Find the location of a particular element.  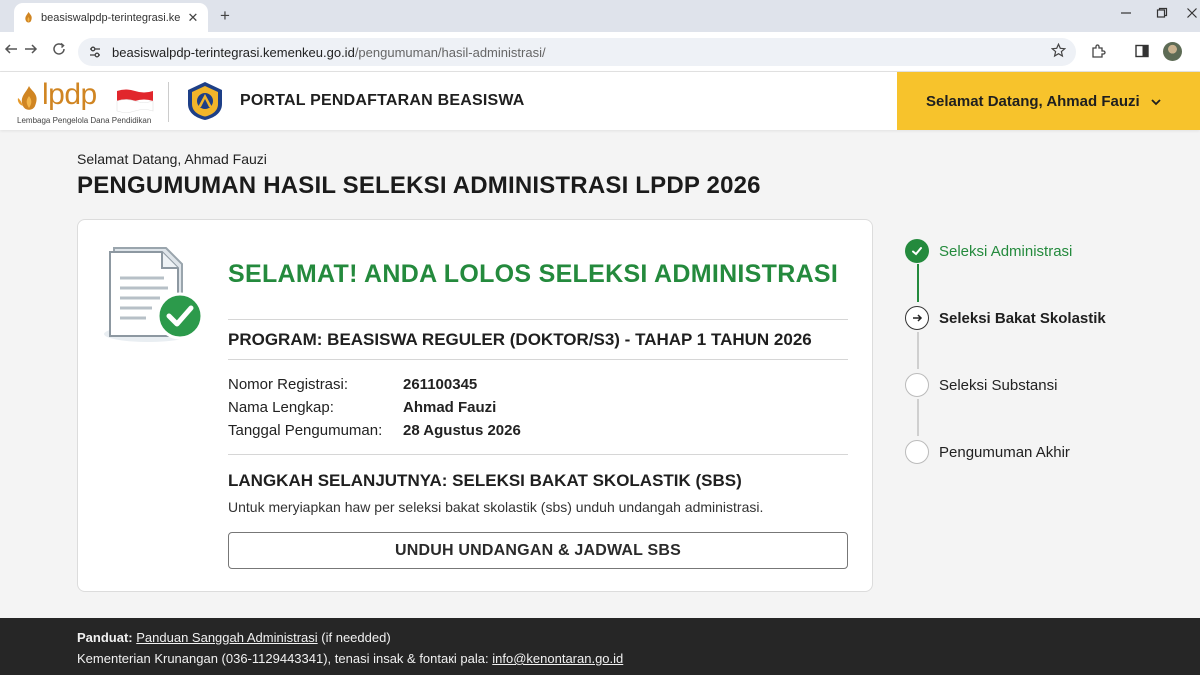

document-check-icon is located at coordinates (154, 296).